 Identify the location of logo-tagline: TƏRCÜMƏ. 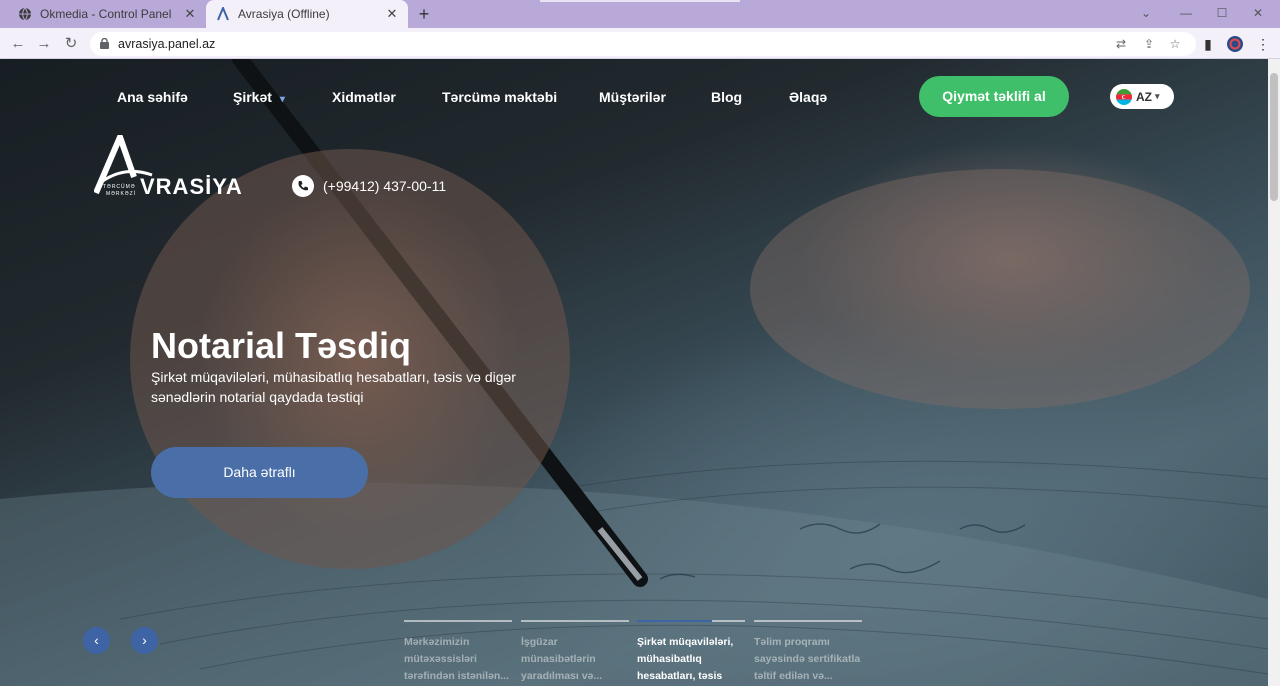
(119, 187).